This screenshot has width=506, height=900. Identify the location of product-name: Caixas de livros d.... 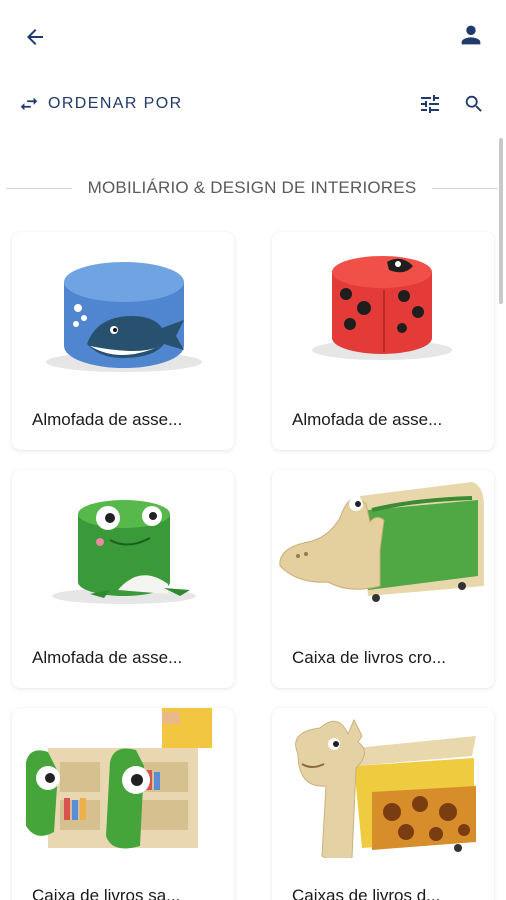
(366, 893).